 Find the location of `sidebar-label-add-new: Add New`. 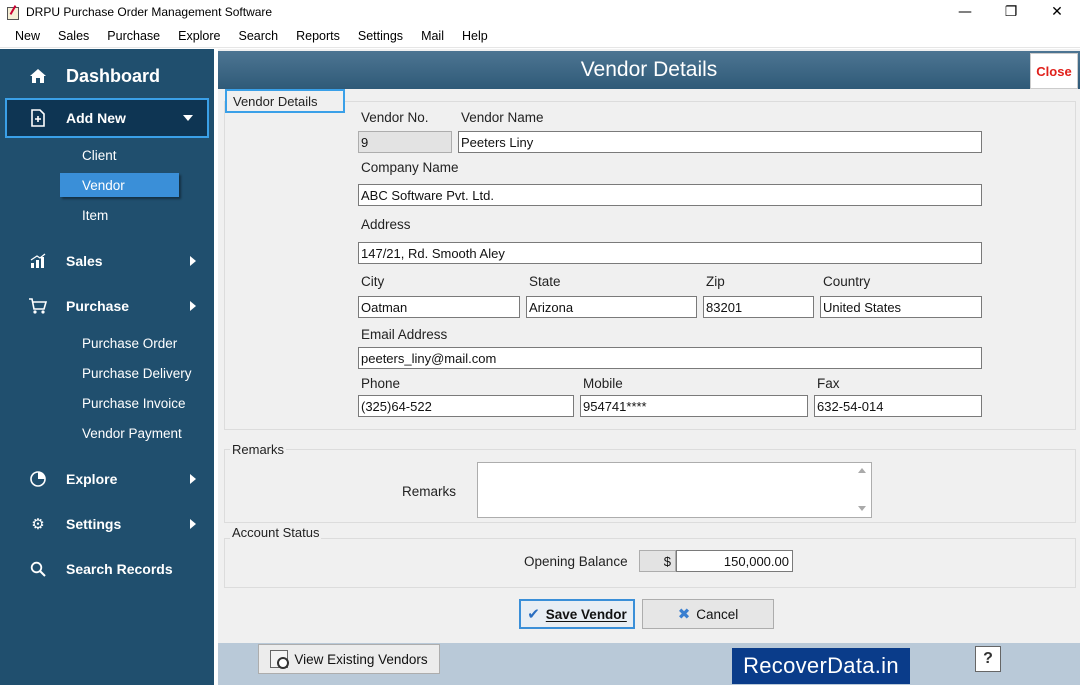

sidebar-label-add-new: Add New is located at coordinates (96, 118).